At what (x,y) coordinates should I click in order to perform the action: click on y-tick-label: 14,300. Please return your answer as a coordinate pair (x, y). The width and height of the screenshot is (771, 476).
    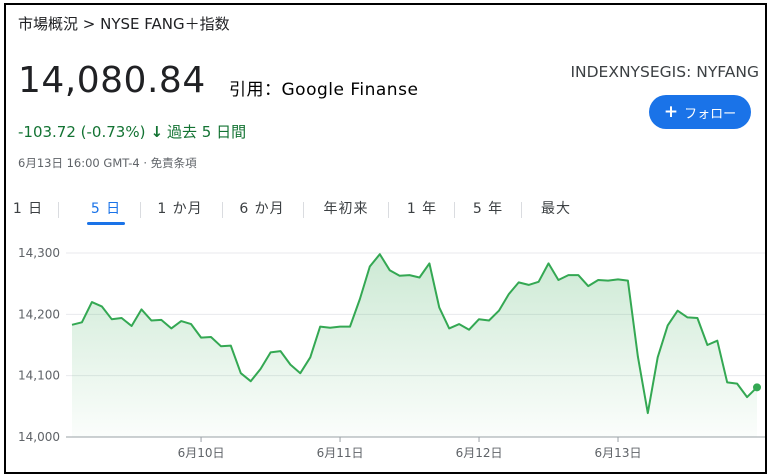
    Looking at the image, I should click on (39, 253).